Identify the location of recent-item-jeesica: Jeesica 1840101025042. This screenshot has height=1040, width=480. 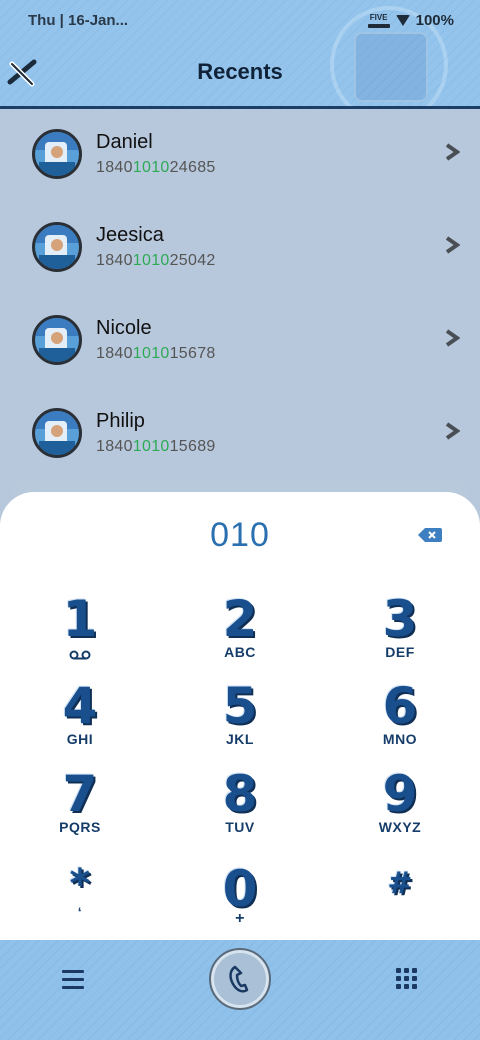
(240, 248).